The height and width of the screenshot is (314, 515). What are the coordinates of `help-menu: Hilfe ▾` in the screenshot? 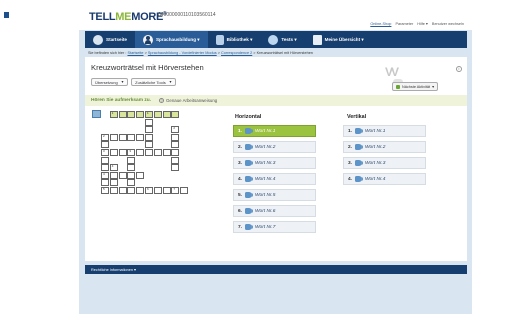 It's located at (422, 24).